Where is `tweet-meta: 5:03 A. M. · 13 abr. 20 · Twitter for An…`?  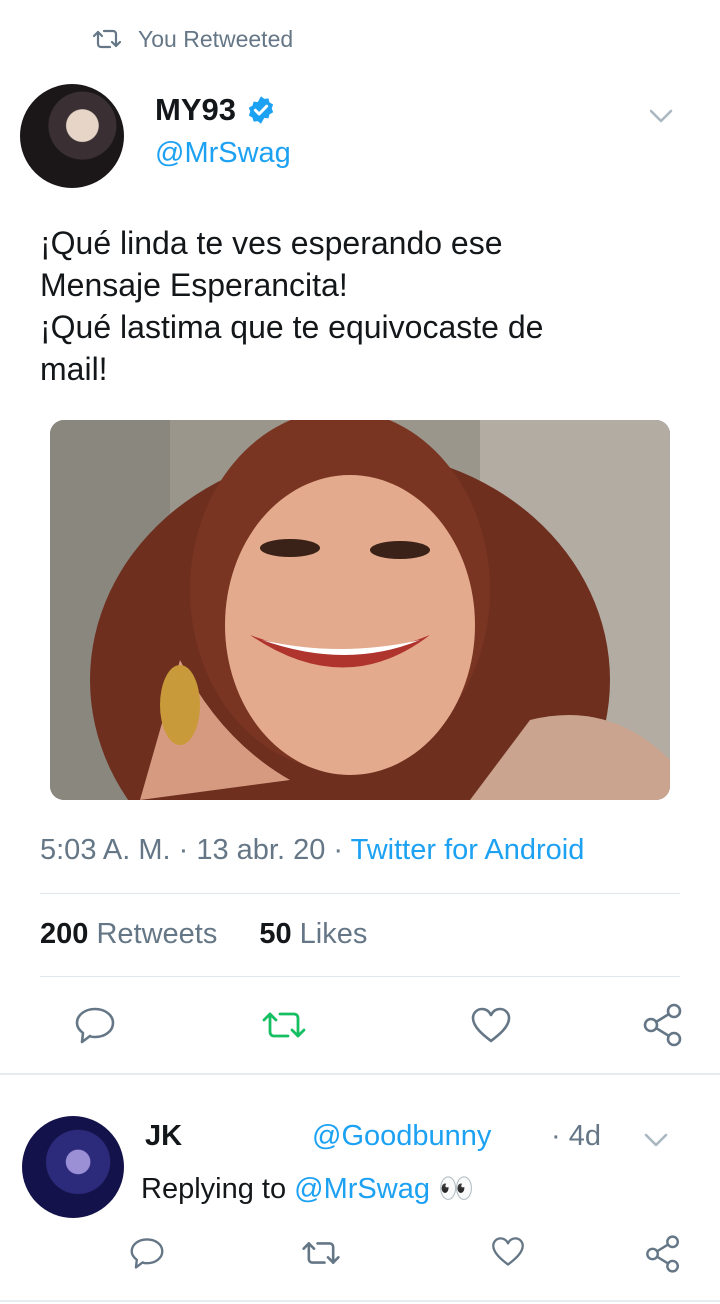 tweet-meta: 5:03 A. M. · 13 abr. 20 · Twitter for An… is located at coordinates (312, 850).